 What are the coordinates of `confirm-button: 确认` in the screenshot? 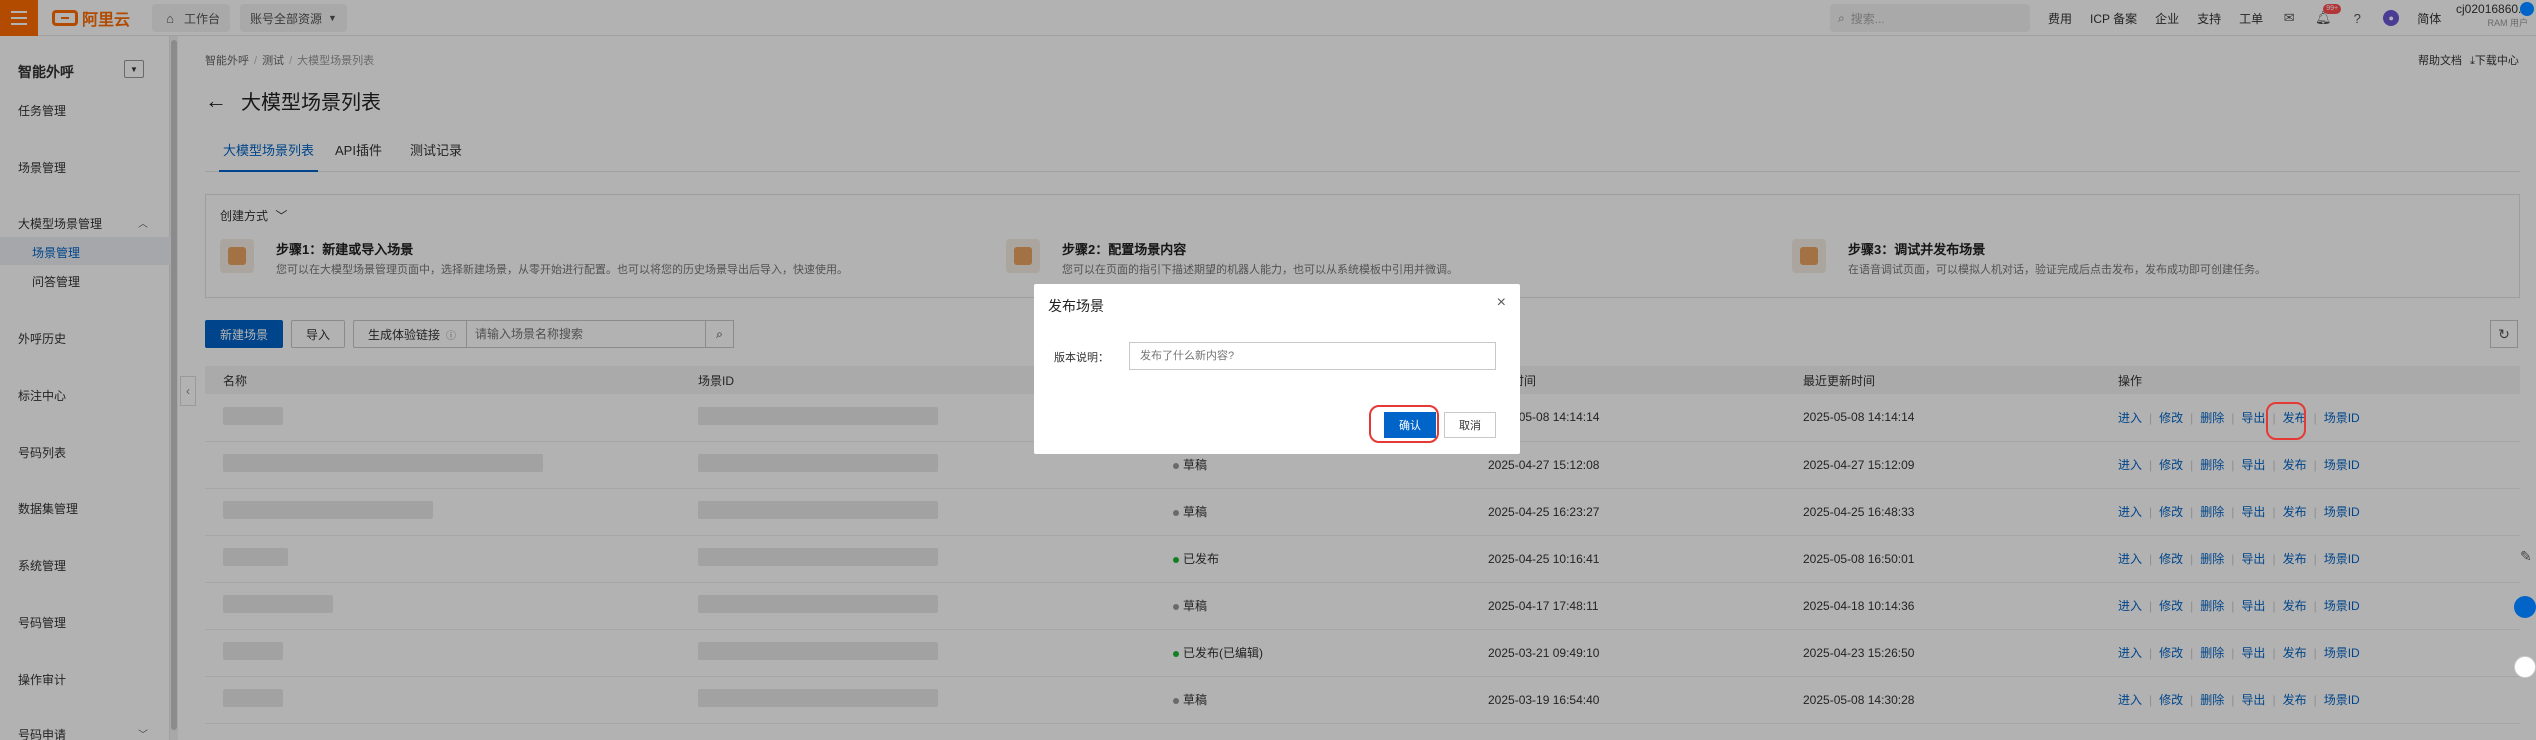 It's located at (1410, 425).